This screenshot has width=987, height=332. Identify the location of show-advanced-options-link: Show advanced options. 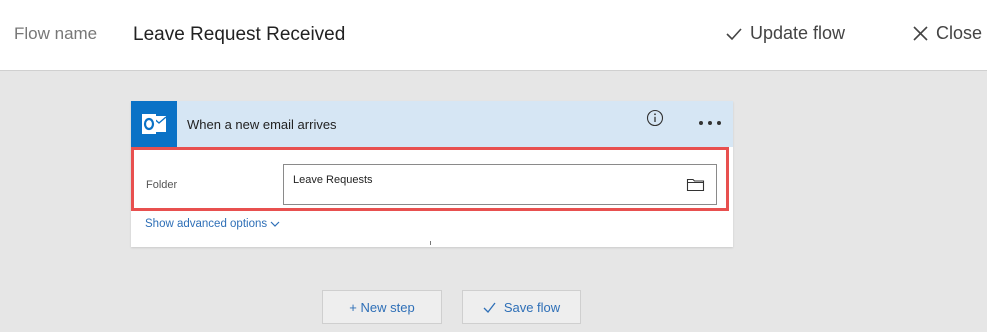
(212, 224).